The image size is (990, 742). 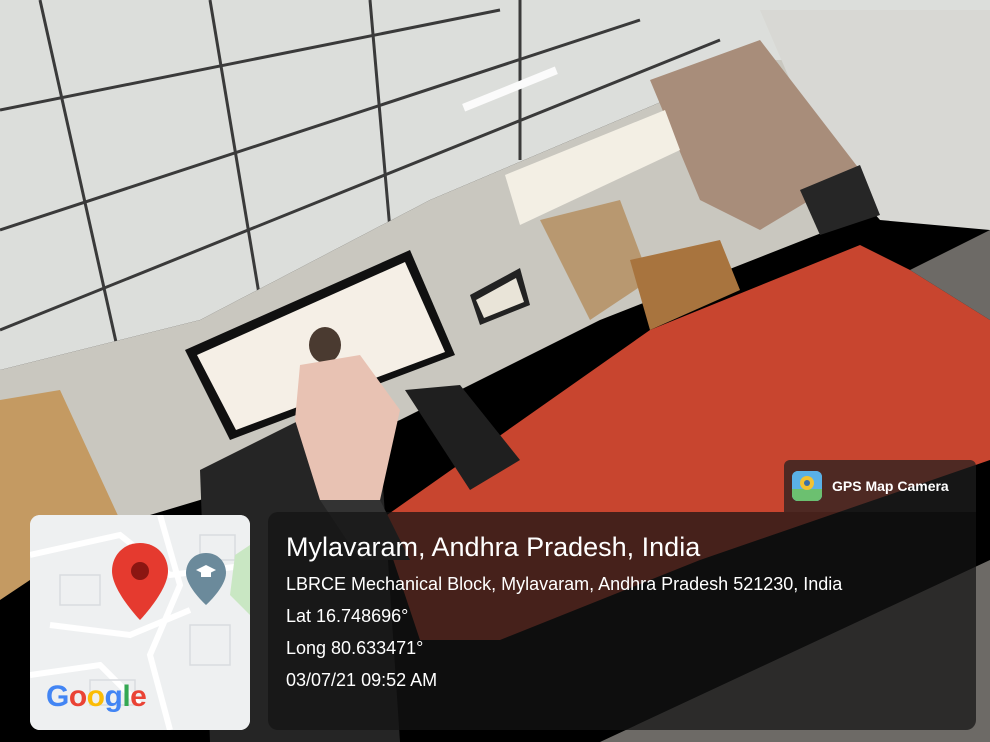 I want to click on gps-map-camera-badge: GPS Map Camera, so click(x=880, y=486).